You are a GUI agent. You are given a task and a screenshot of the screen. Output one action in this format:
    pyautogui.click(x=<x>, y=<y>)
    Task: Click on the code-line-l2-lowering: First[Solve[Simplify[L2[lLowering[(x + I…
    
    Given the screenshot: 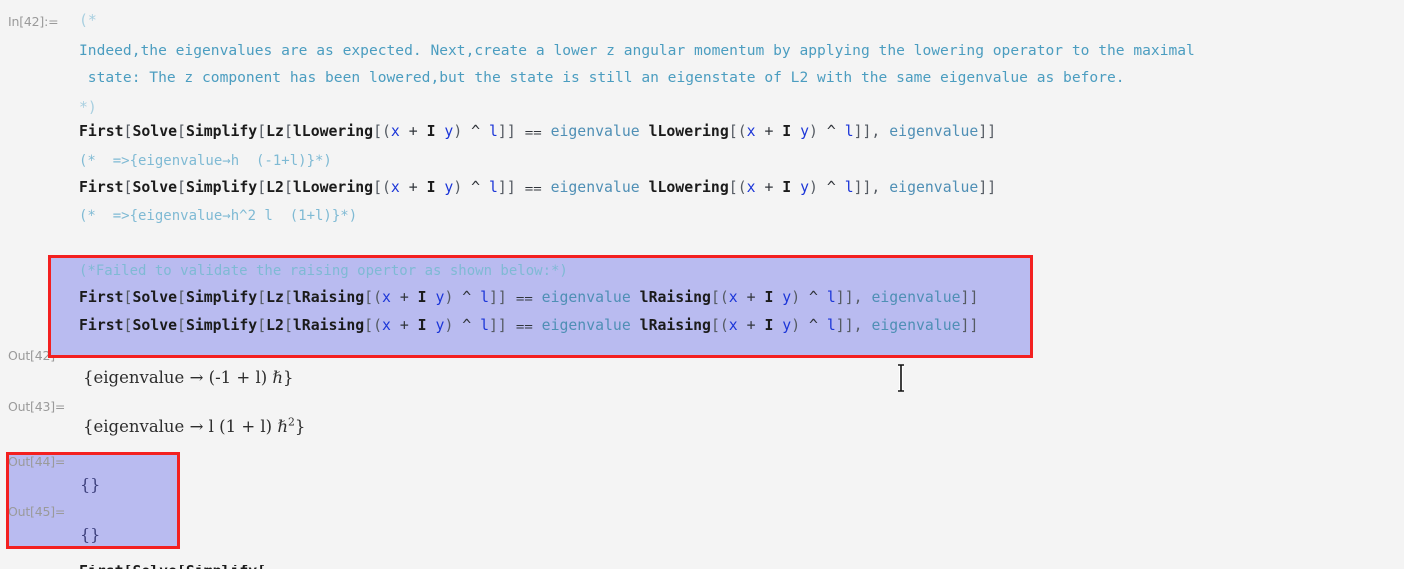 What is the action you would take?
    pyautogui.click(x=538, y=187)
    